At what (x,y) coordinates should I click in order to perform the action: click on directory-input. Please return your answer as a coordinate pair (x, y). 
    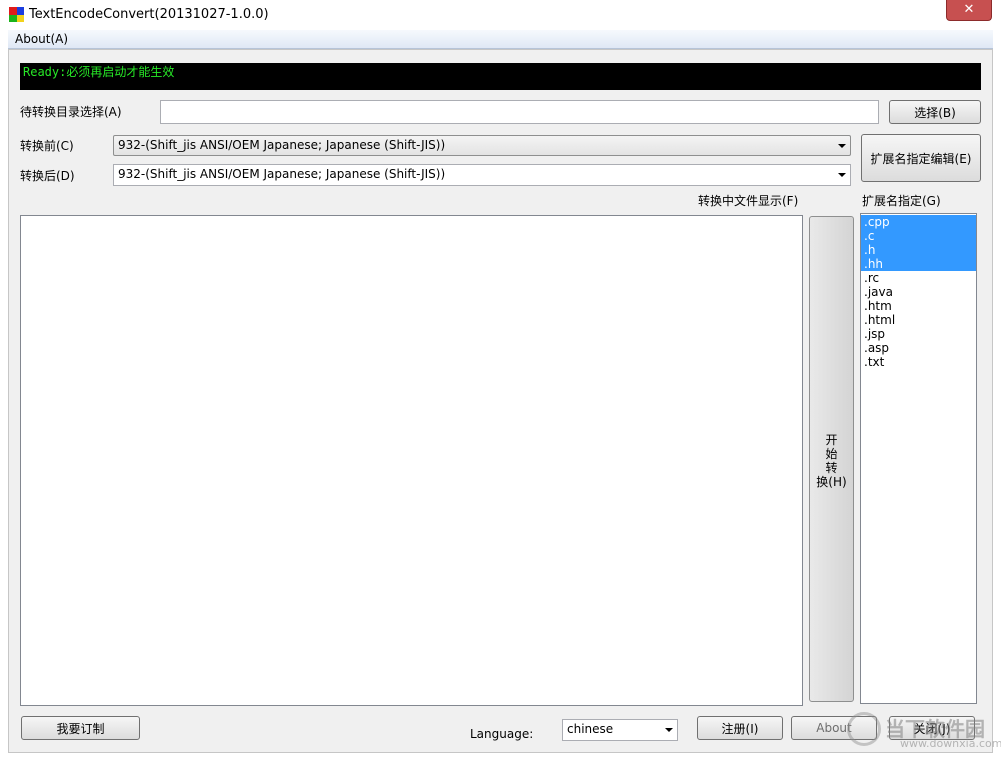
    Looking at the image, I should click on (519, 112).